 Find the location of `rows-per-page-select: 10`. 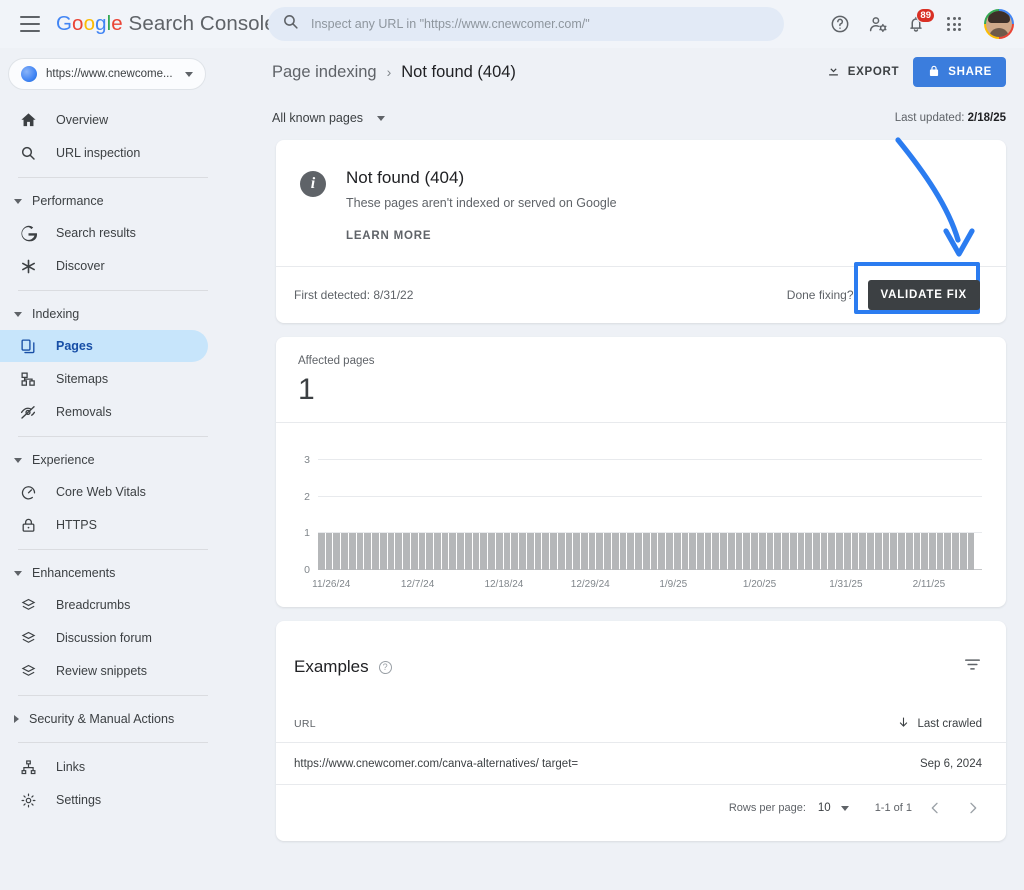

rows-per-page-select: 10 is located at coordinates (833, 808).